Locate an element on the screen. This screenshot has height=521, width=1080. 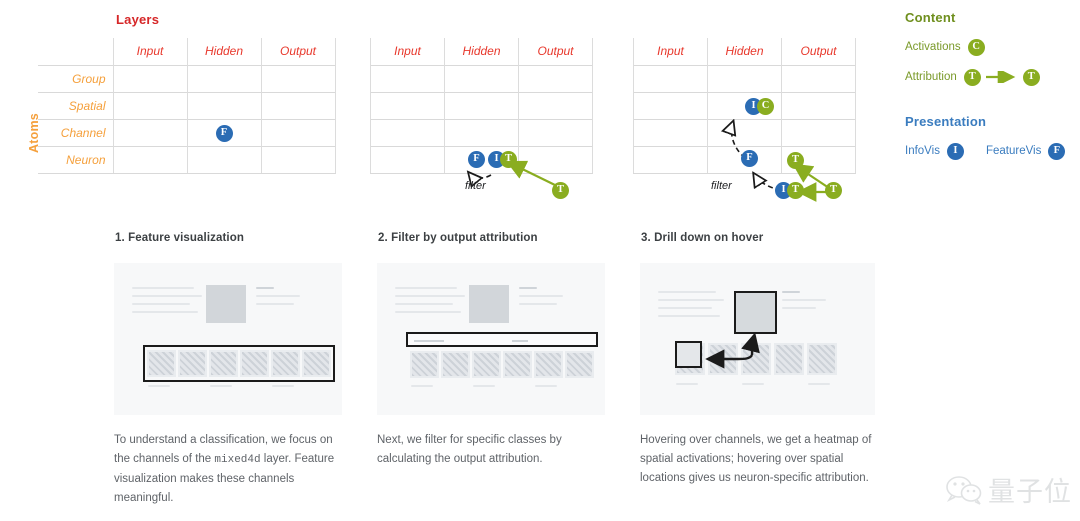
highlight-filter-bar is located at coordinates (502, 339).